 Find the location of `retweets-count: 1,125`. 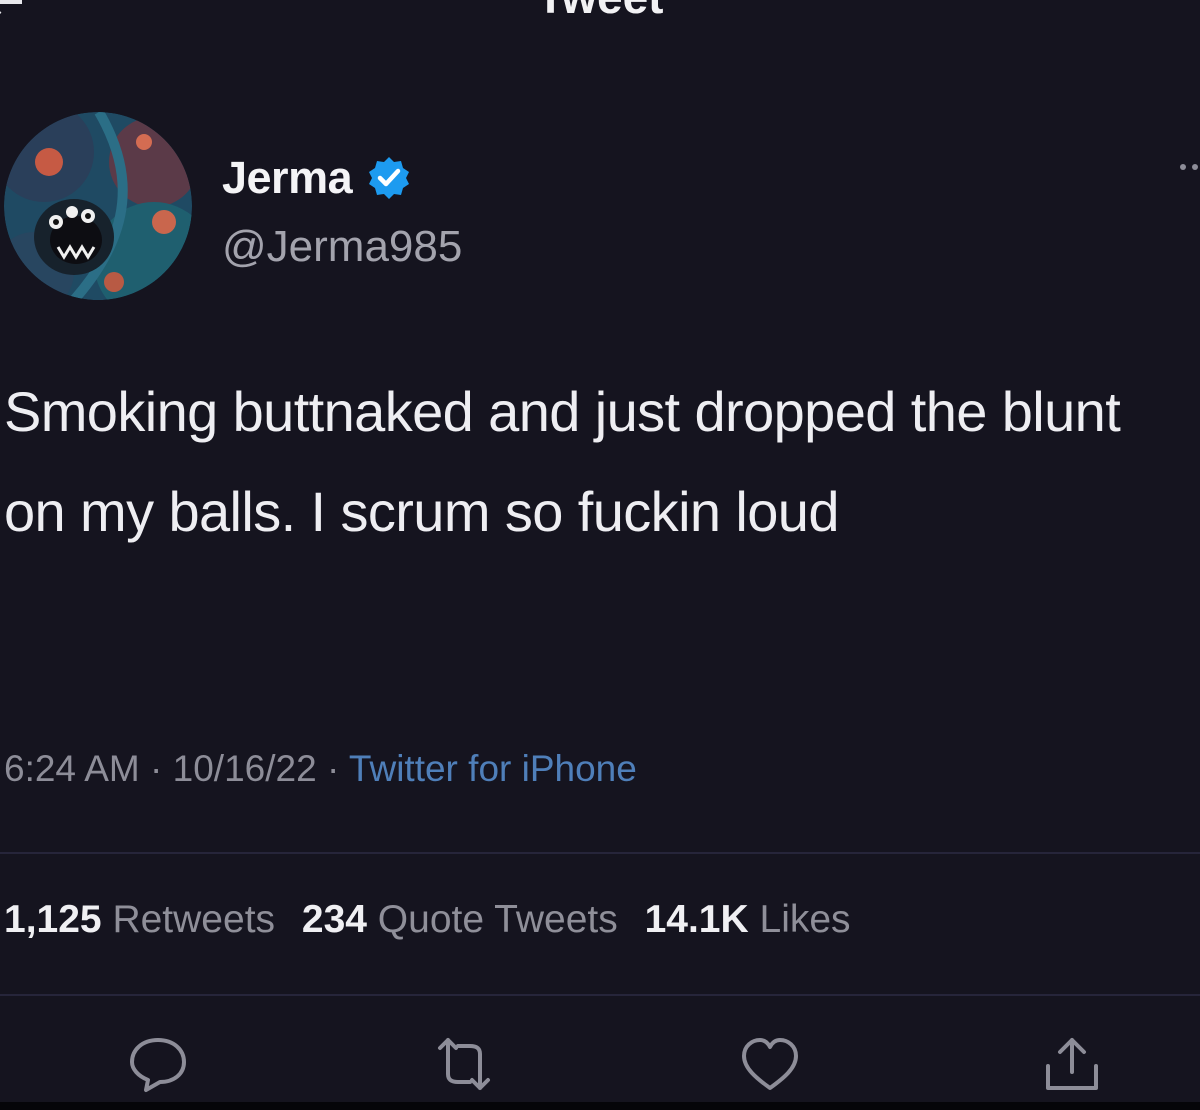

retweets-count: 1,125 is located at coordinates (53, 919).